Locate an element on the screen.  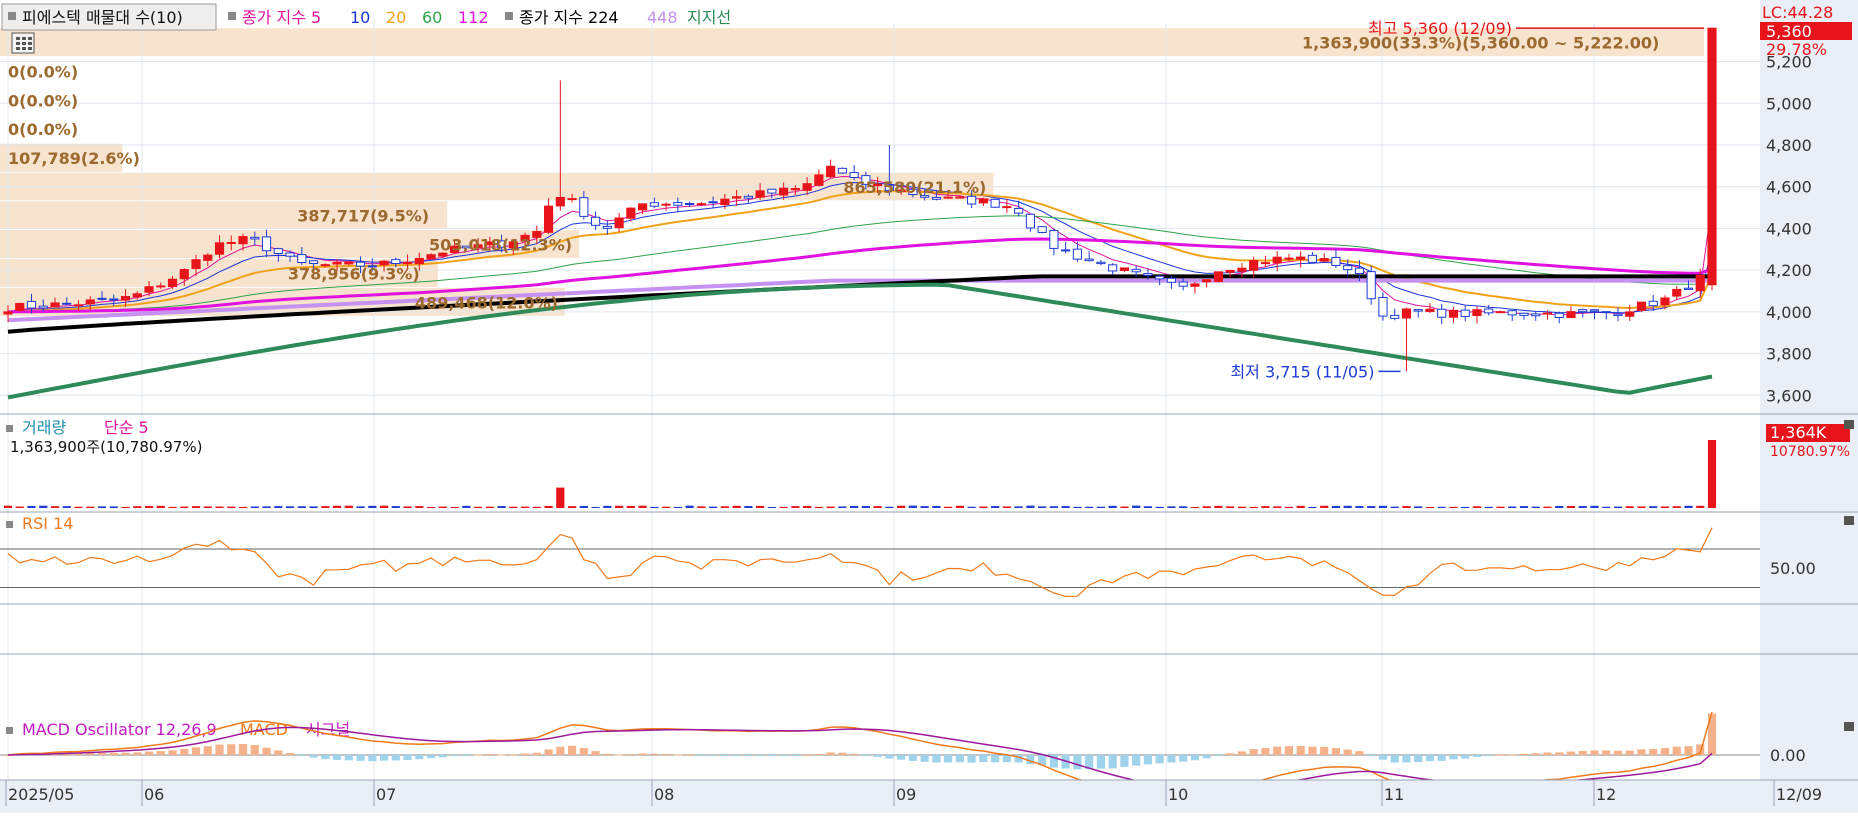
x-tick-label: 2025/05 is located at coordinates (41, 794).